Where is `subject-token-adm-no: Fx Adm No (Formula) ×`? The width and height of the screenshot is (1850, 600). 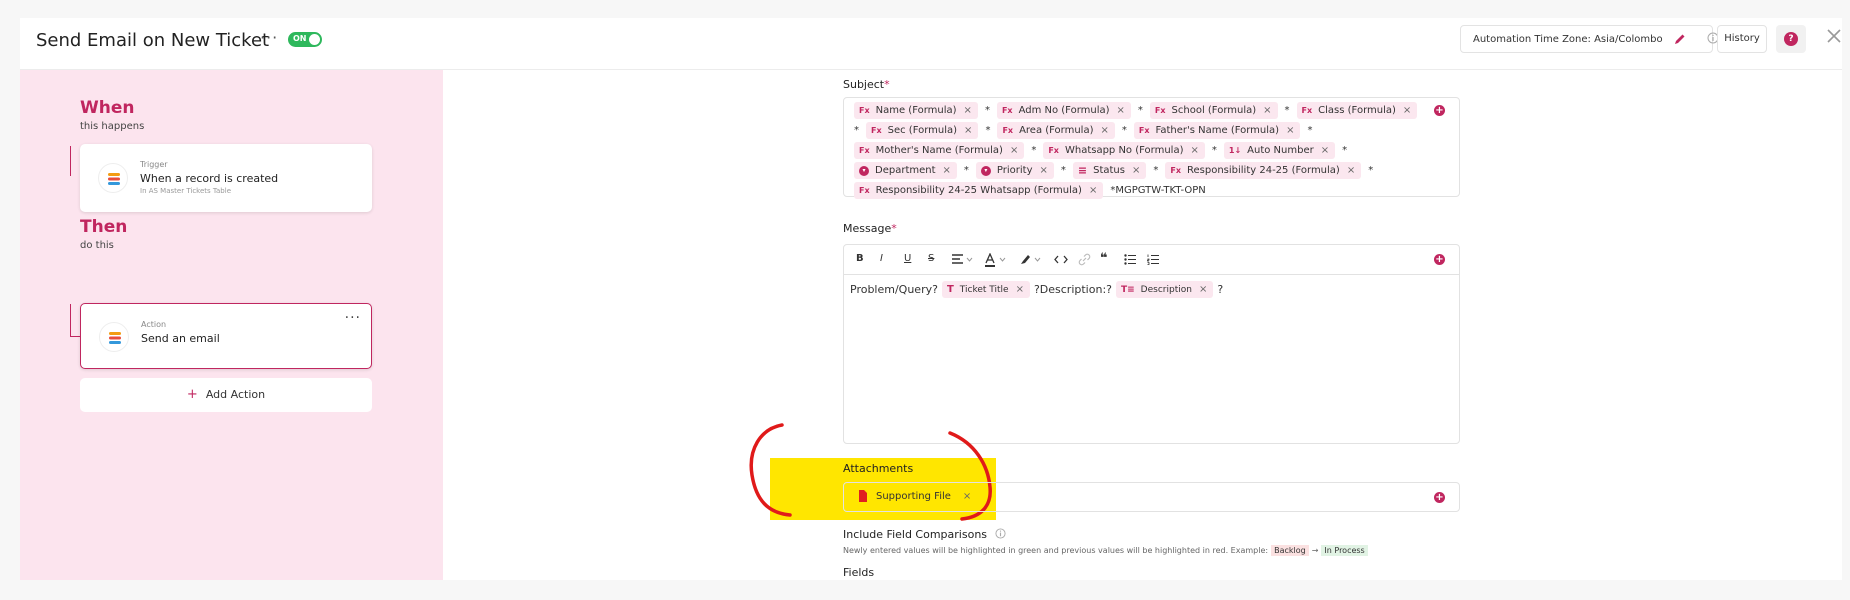 subject-token-adm-no: Fx Adm No (Formula) × is located at coordinates (1063, 110).